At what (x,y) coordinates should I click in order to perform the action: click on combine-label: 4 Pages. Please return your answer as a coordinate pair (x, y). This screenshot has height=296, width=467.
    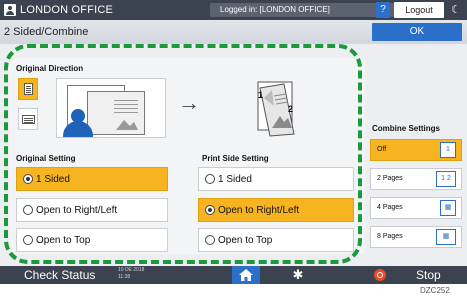
    Looking at the image, I should click on (390, 207).